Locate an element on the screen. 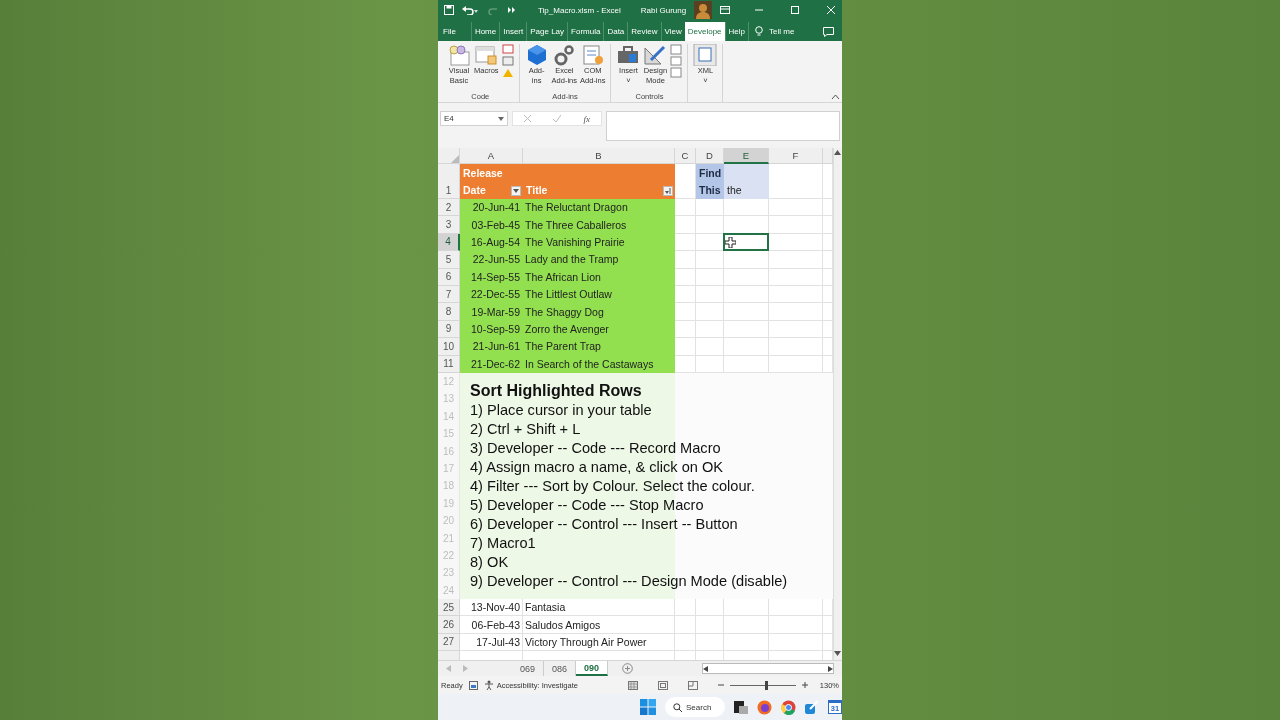  close-icon is located at coordinates (831, 10).